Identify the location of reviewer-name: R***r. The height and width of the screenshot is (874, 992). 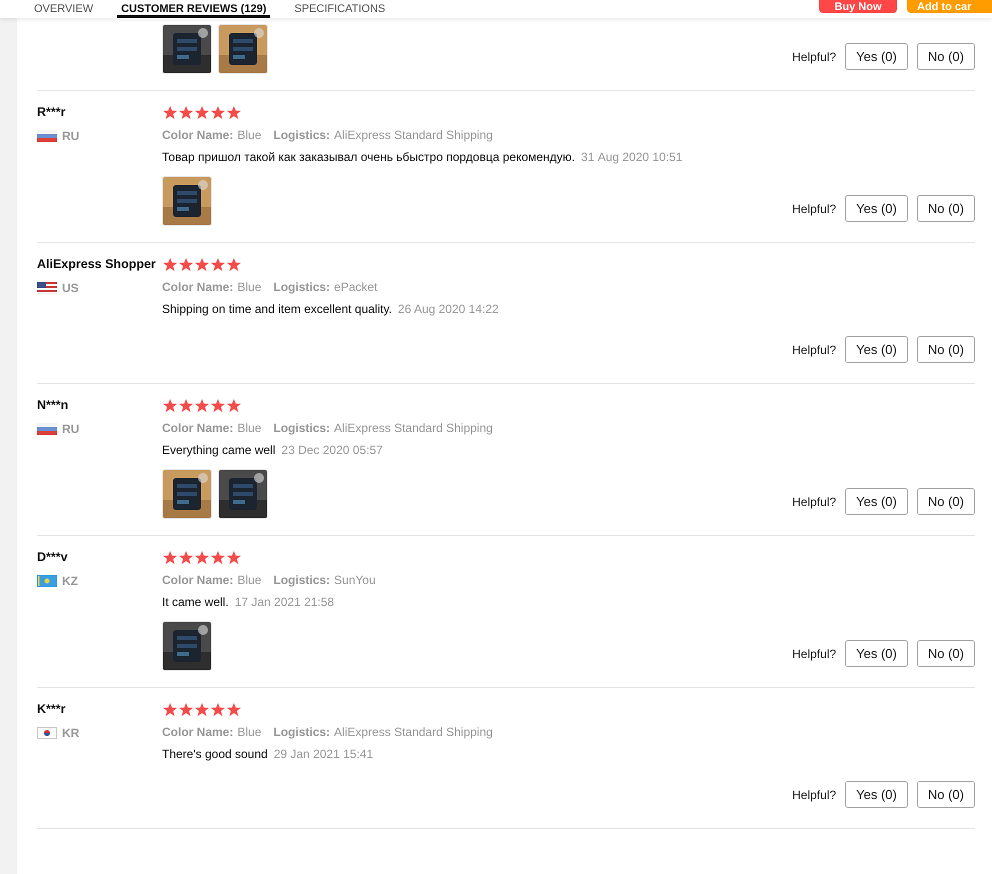
(51, 112).